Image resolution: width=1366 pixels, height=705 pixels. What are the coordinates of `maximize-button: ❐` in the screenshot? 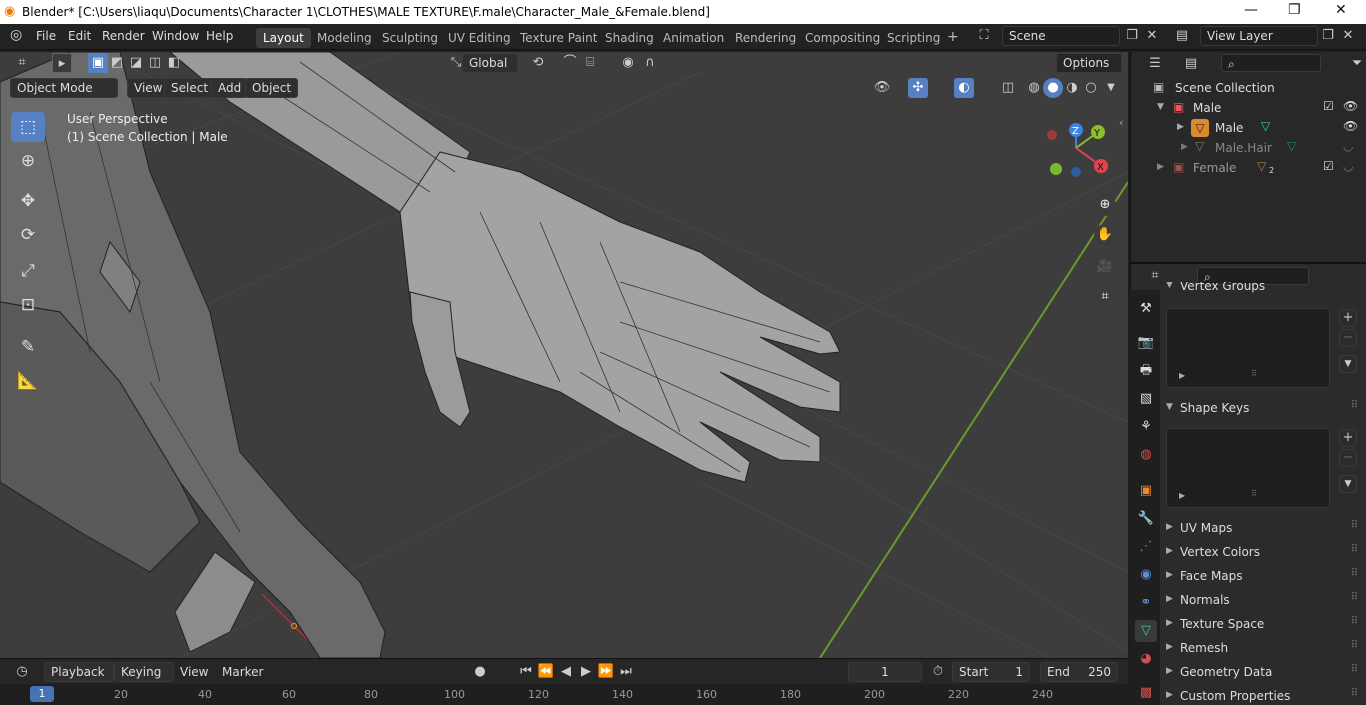 It's located at (1294, 10).